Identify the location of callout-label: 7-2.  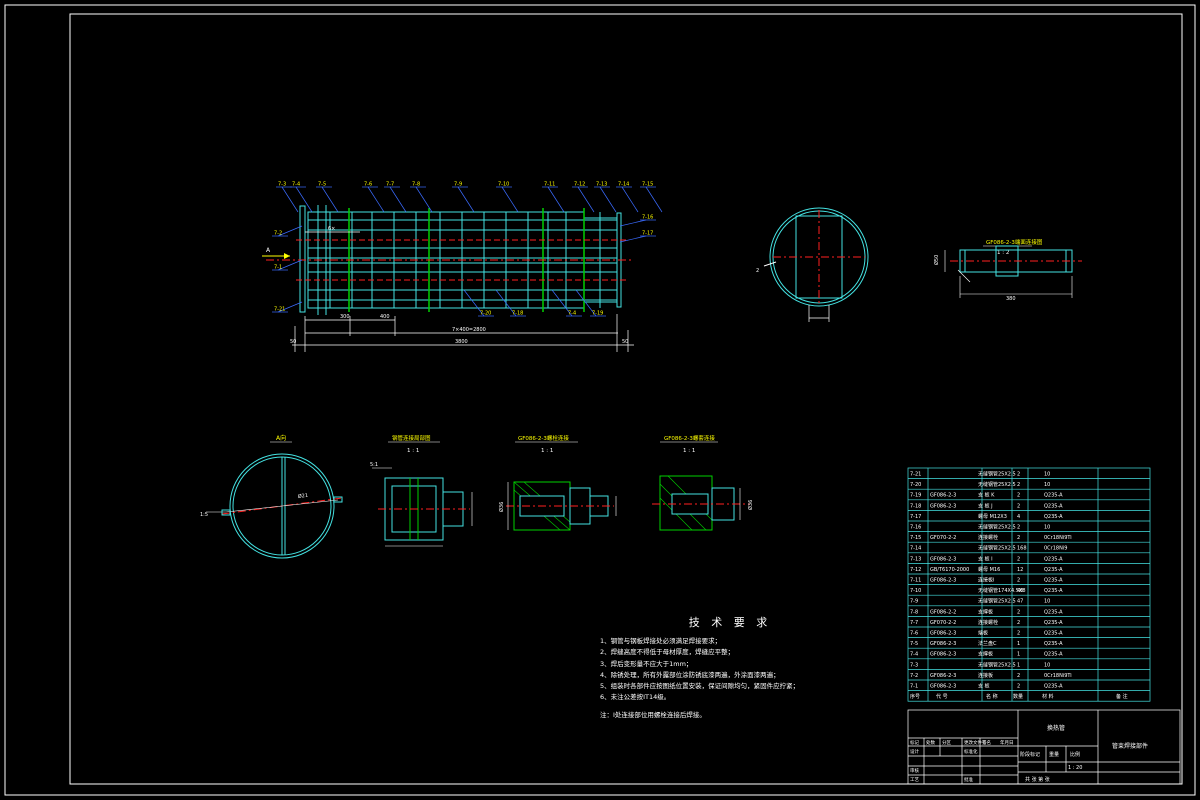
(278, 234).